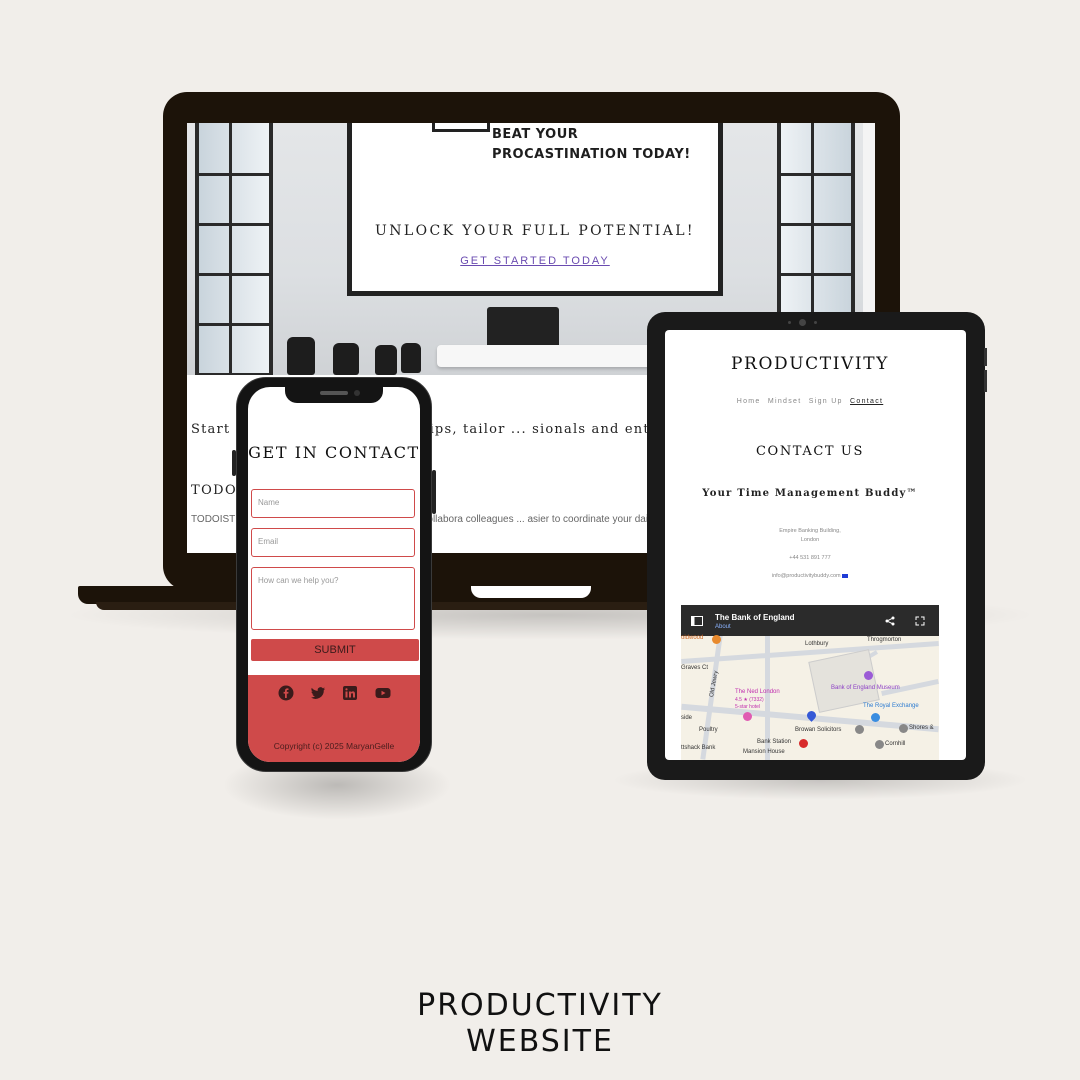 This screenshot has height=1080, width=1080. What do you see at coordinates (921, 728) in the screenshot?
I see `map-label: Shores &` at bounding box center [921, 728].